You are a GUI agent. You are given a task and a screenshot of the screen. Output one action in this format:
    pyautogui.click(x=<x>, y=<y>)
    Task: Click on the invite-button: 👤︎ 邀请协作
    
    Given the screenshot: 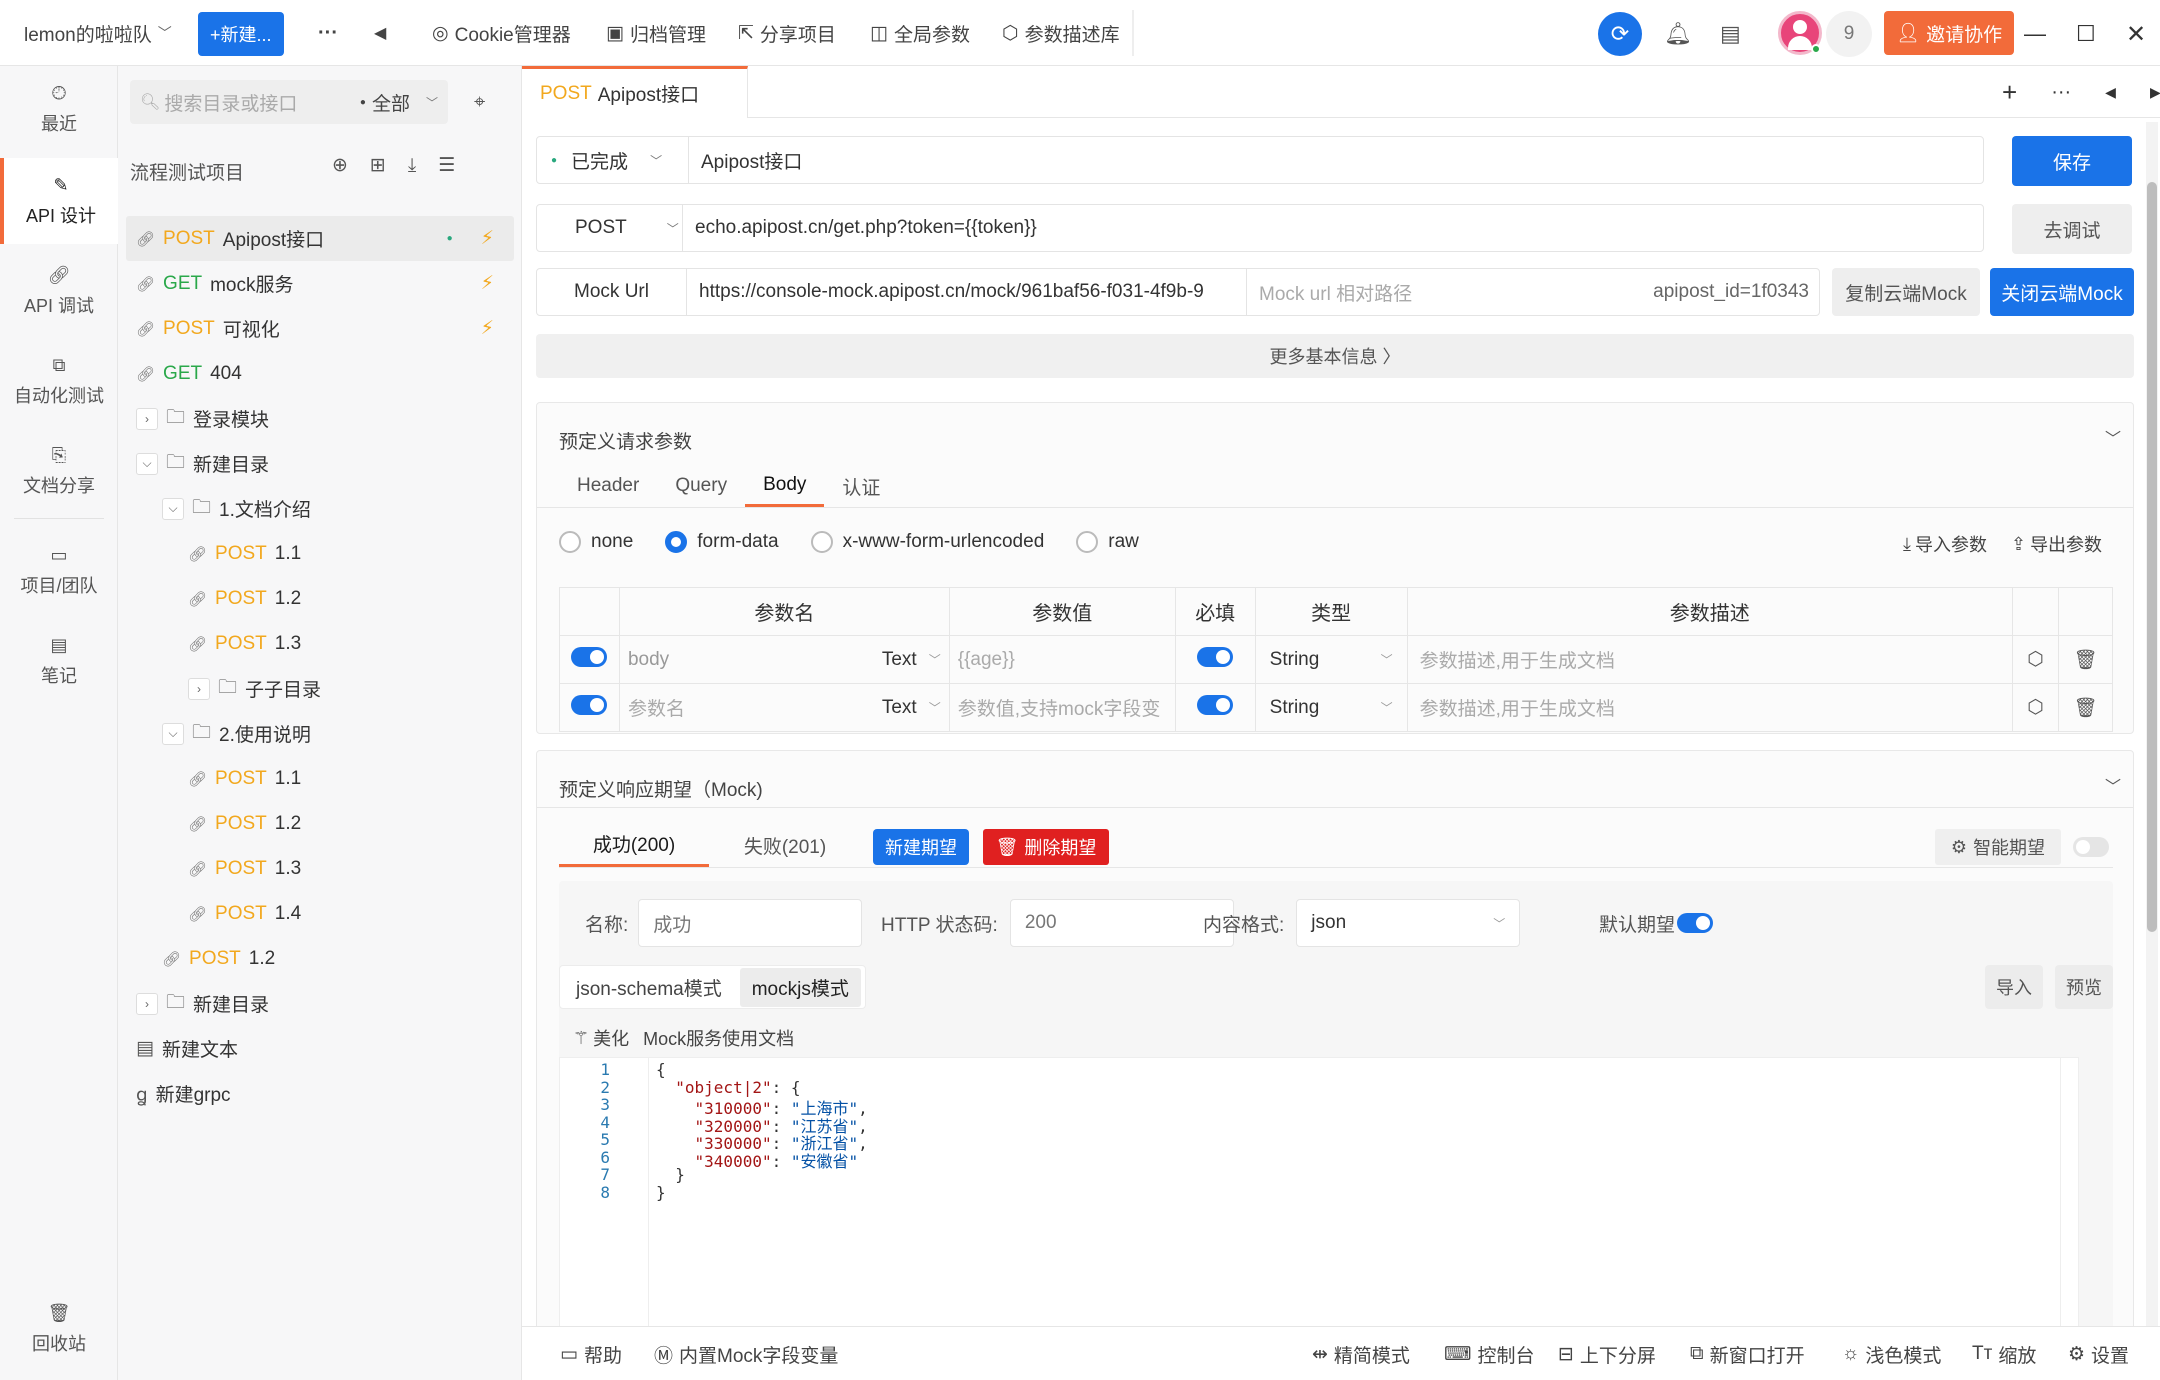 What is the action you would take?
    pyautogui.click(x=1949, y=33)
    